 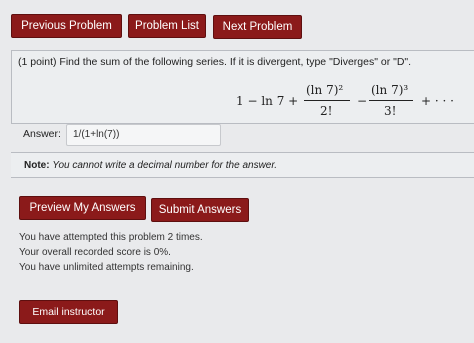 I want to click on series-tail: + · · ·, so click(x=437, y=101).